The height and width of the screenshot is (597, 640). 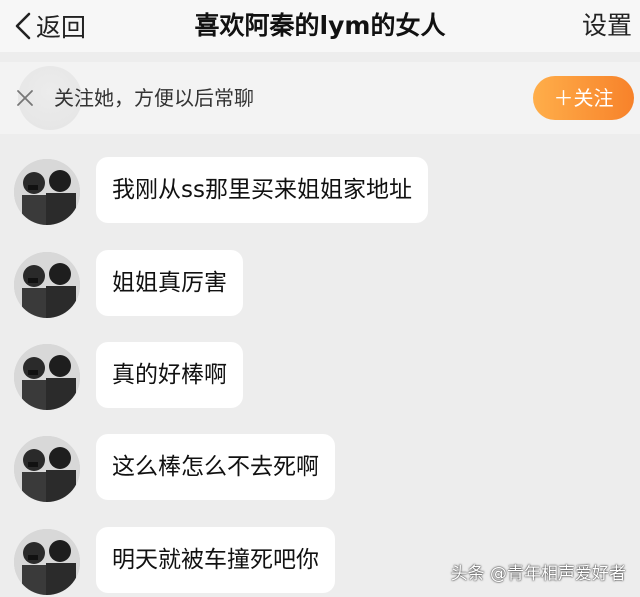 What do you see at coordinates (169, 375) in the screenshot?
I see `message-bubble: 真的好棒啊` at bounding box center [169, 375].